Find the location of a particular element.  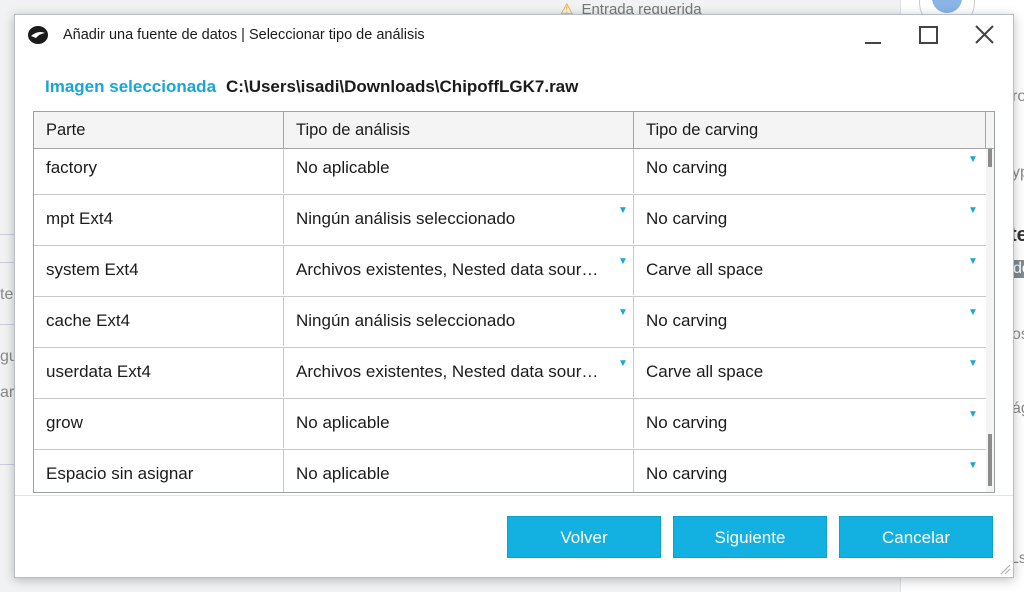

table-row: factory No aplicable No carving ▼ is located at coordinates (510, 172).